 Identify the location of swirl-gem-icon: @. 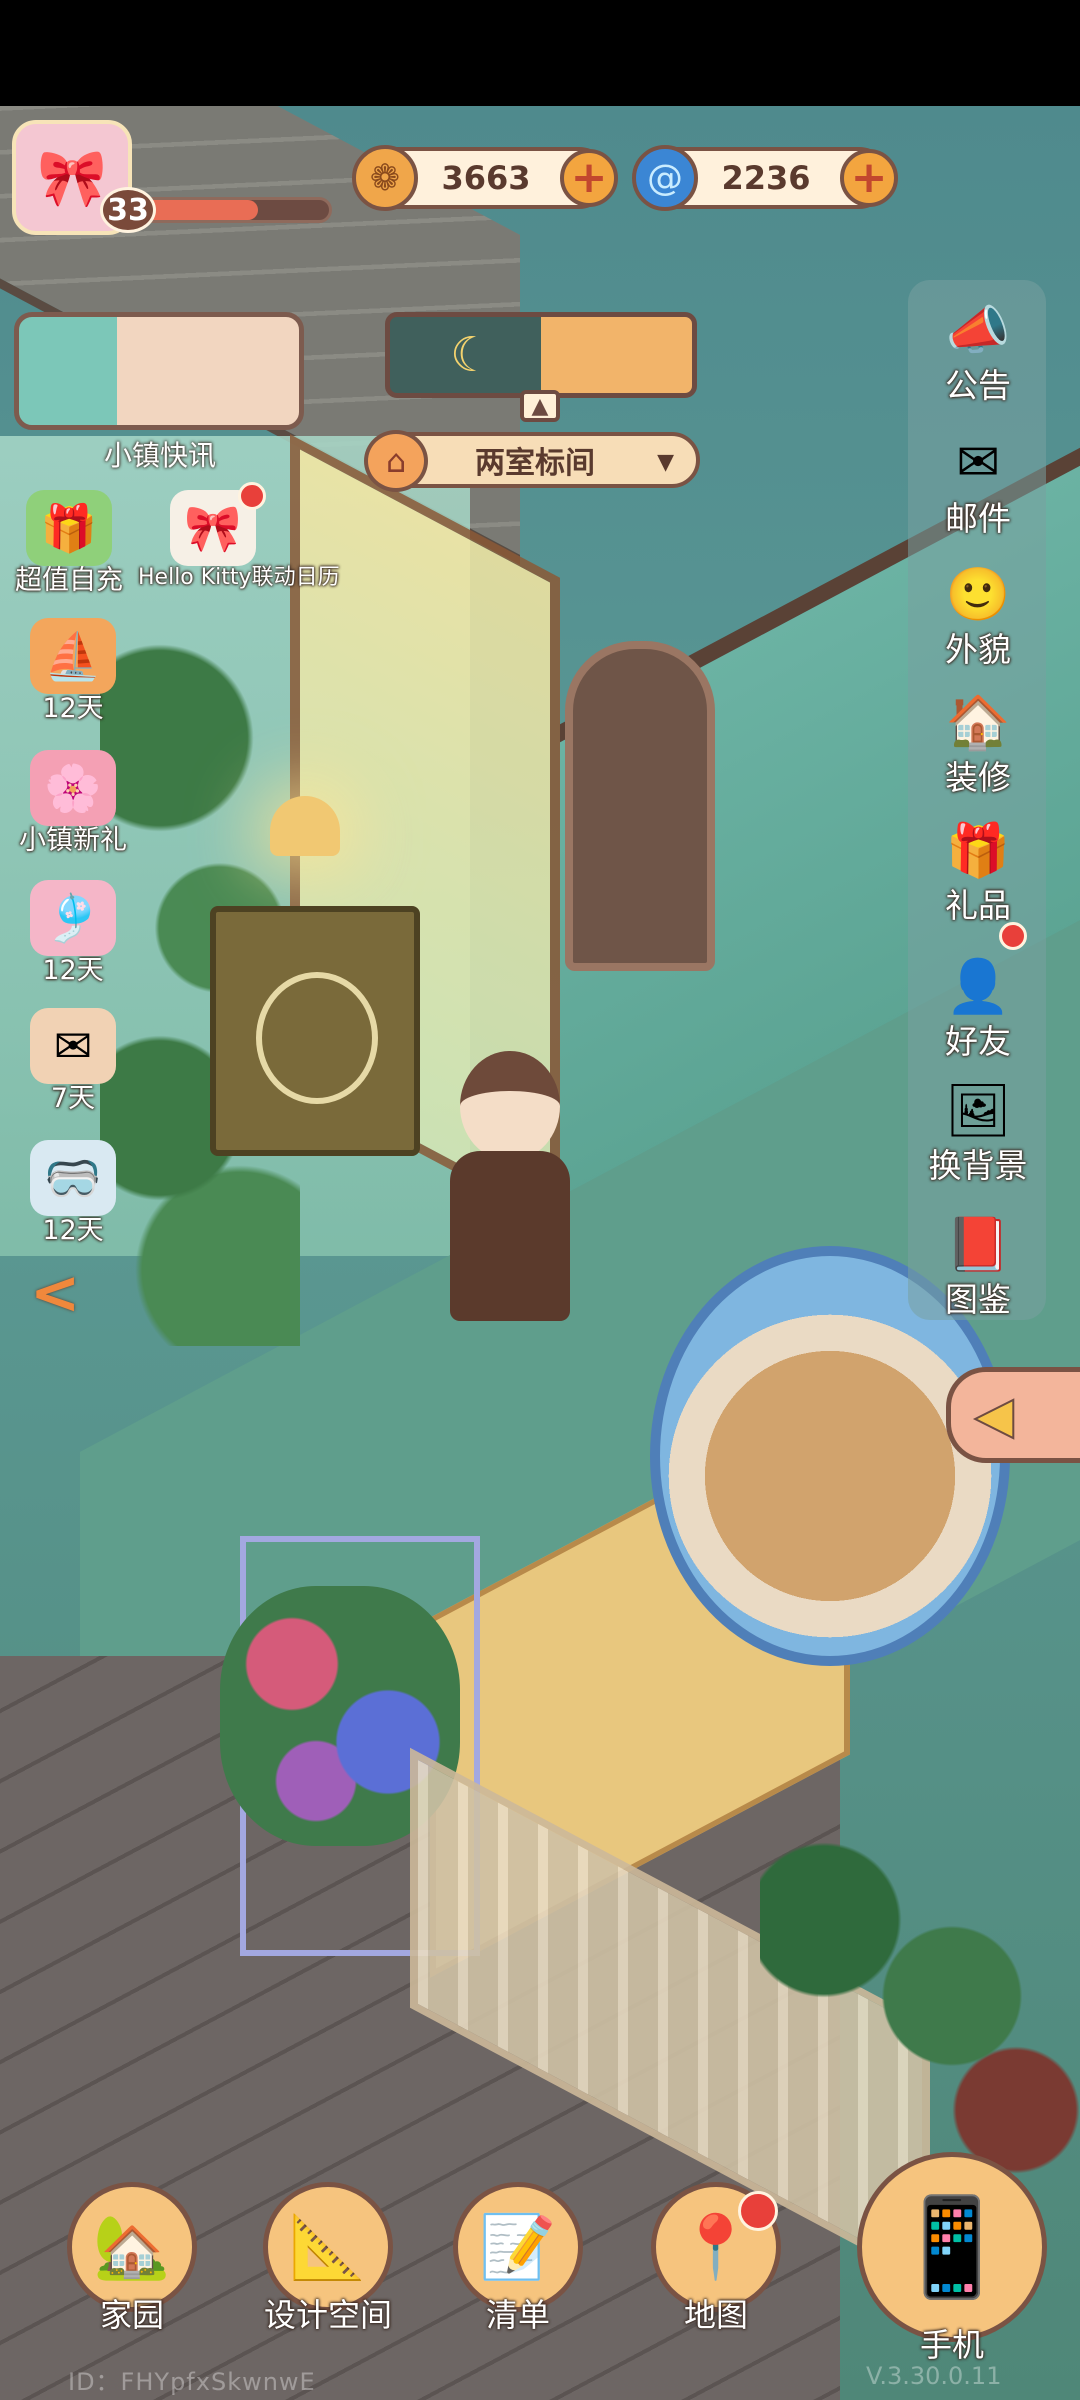
(665, 178).